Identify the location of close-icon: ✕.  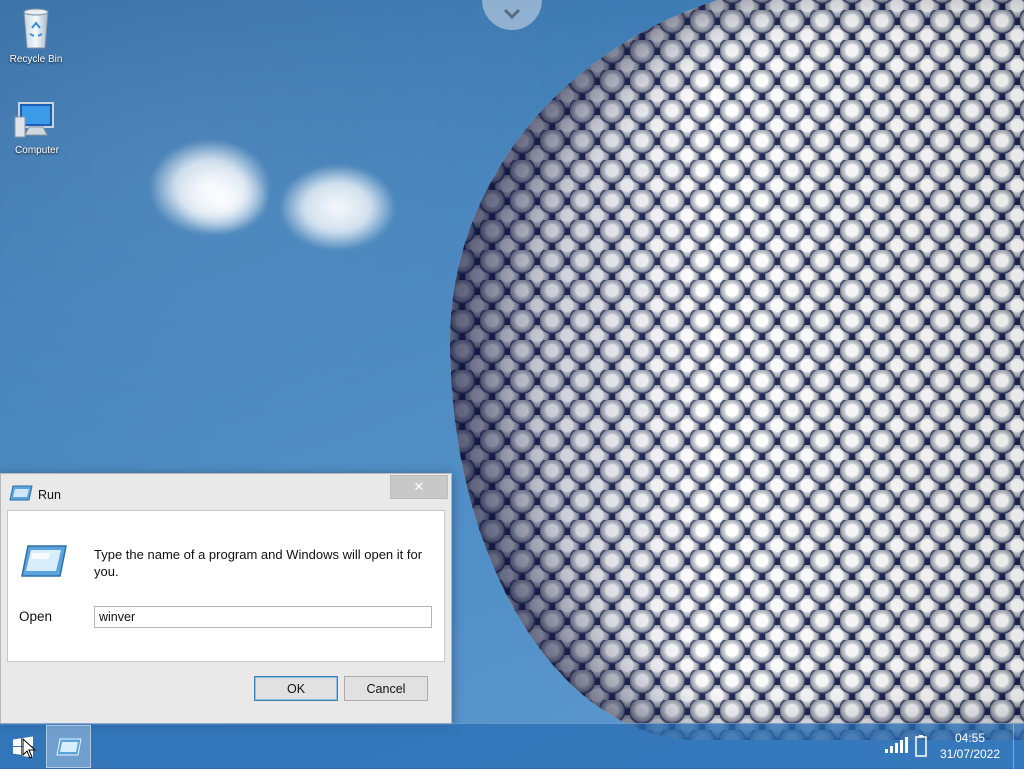
(419, 486).